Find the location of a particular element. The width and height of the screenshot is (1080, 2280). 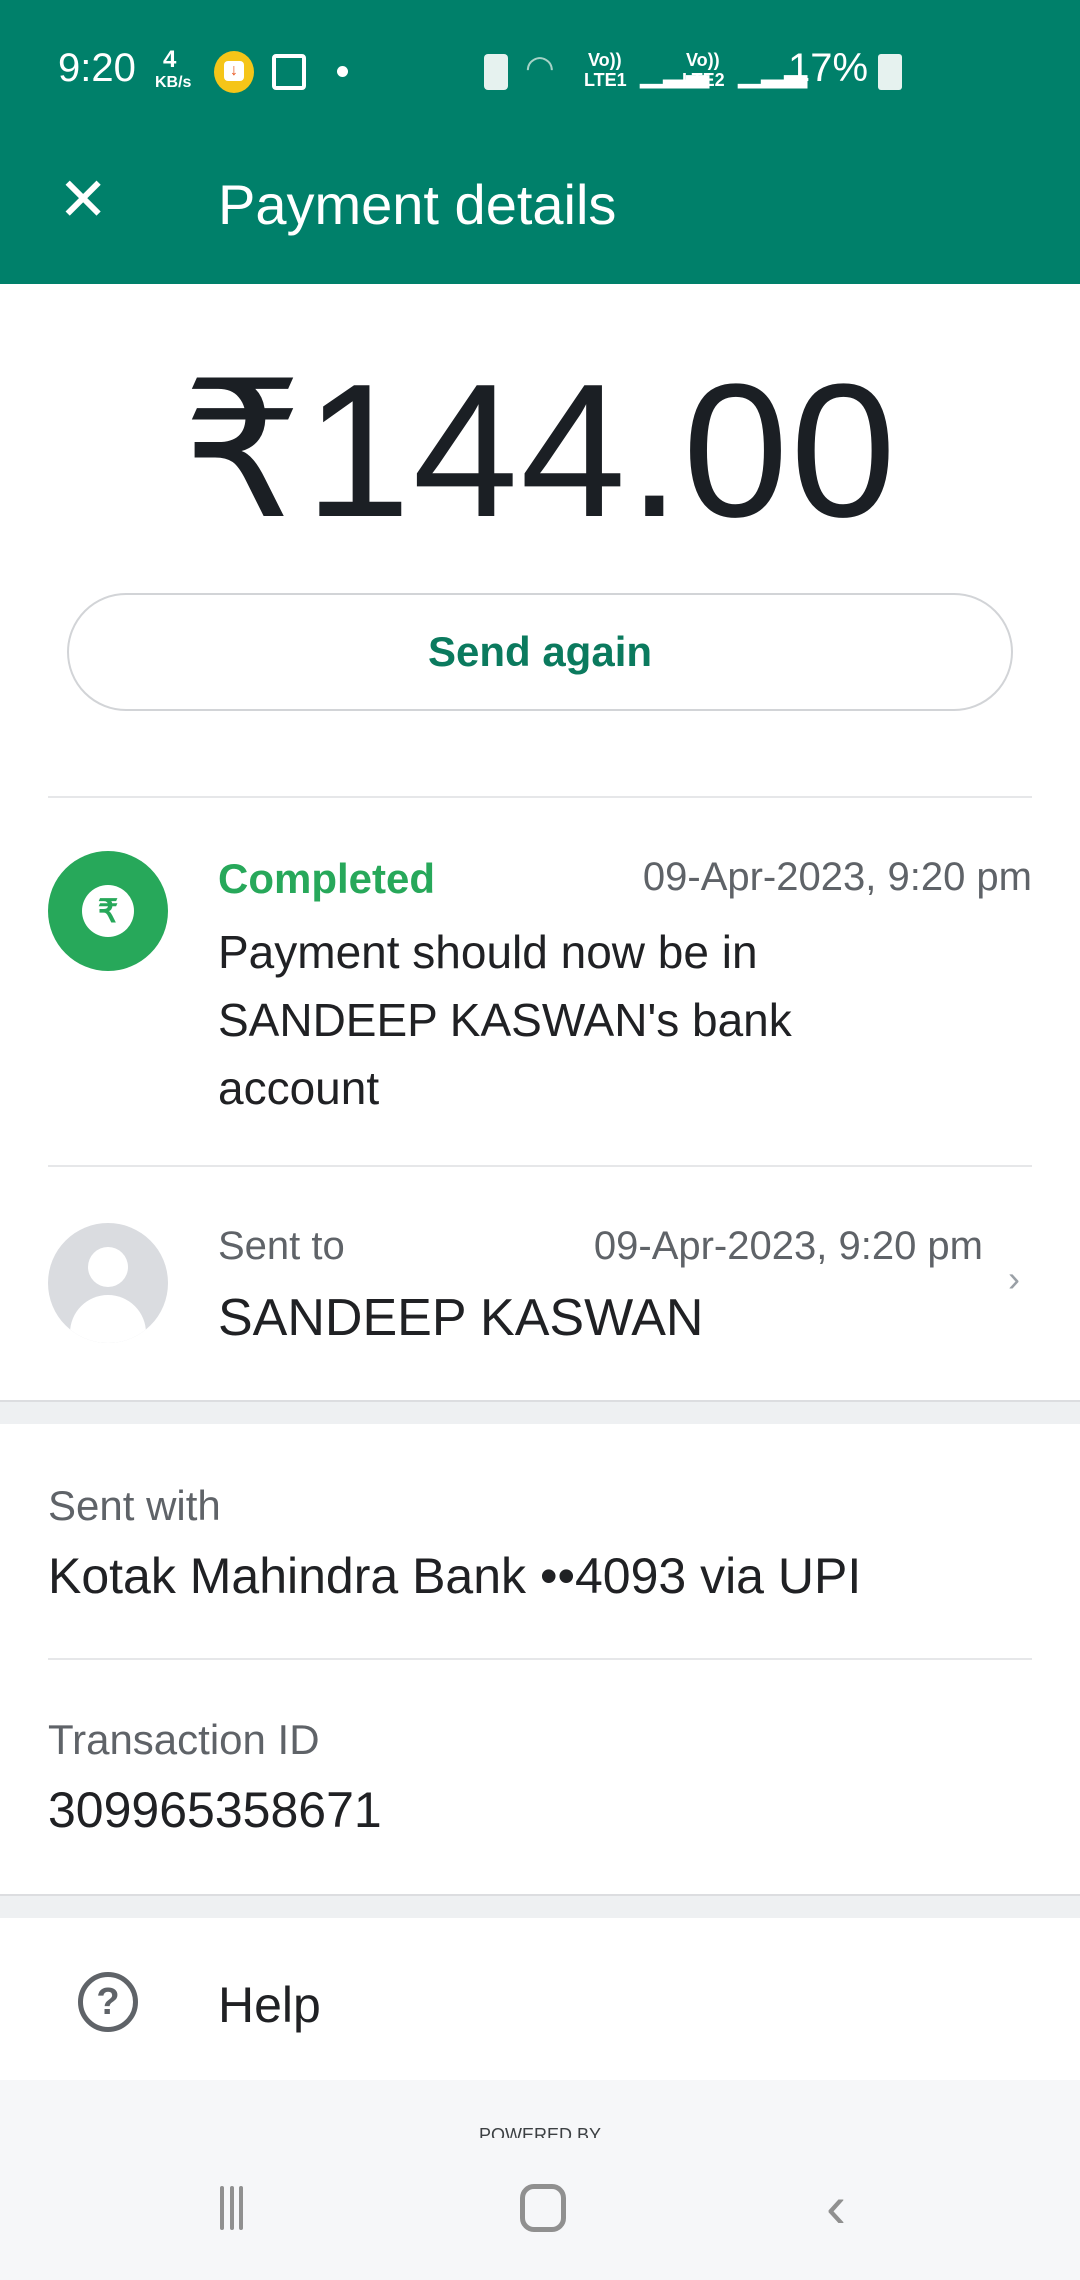

back-icon: ‹ is located at coordinates (836, 2207).